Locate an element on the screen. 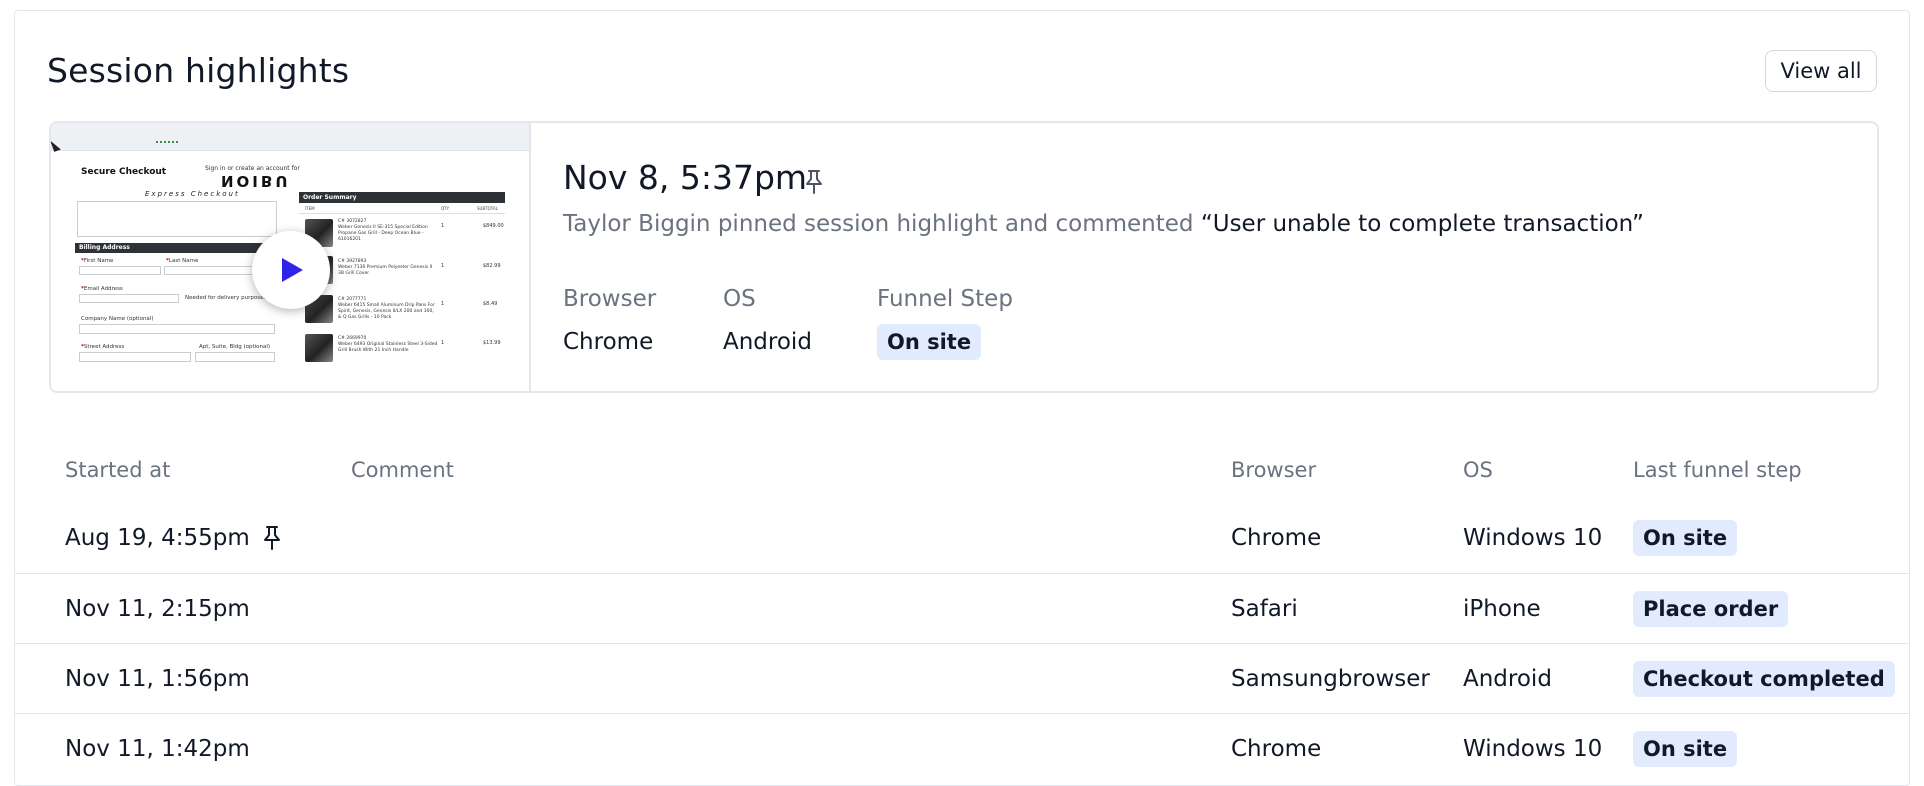 This screenshot has height=786, width=1924. thumbnail-apt-label: Apt, Suite, Bldg (optional) is located at coordinates (235, 347).